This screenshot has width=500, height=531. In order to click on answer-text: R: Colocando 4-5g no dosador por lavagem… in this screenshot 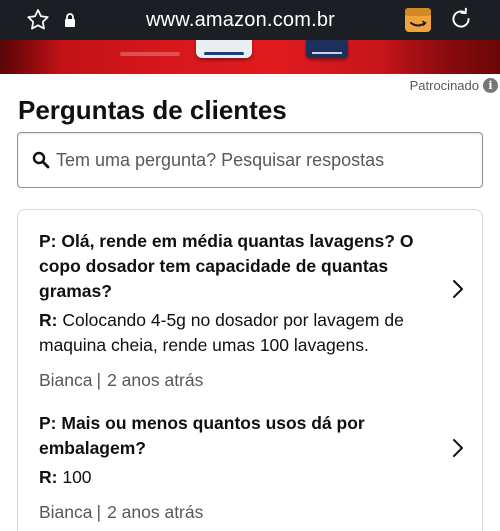, I will do `click(221, 332)`.